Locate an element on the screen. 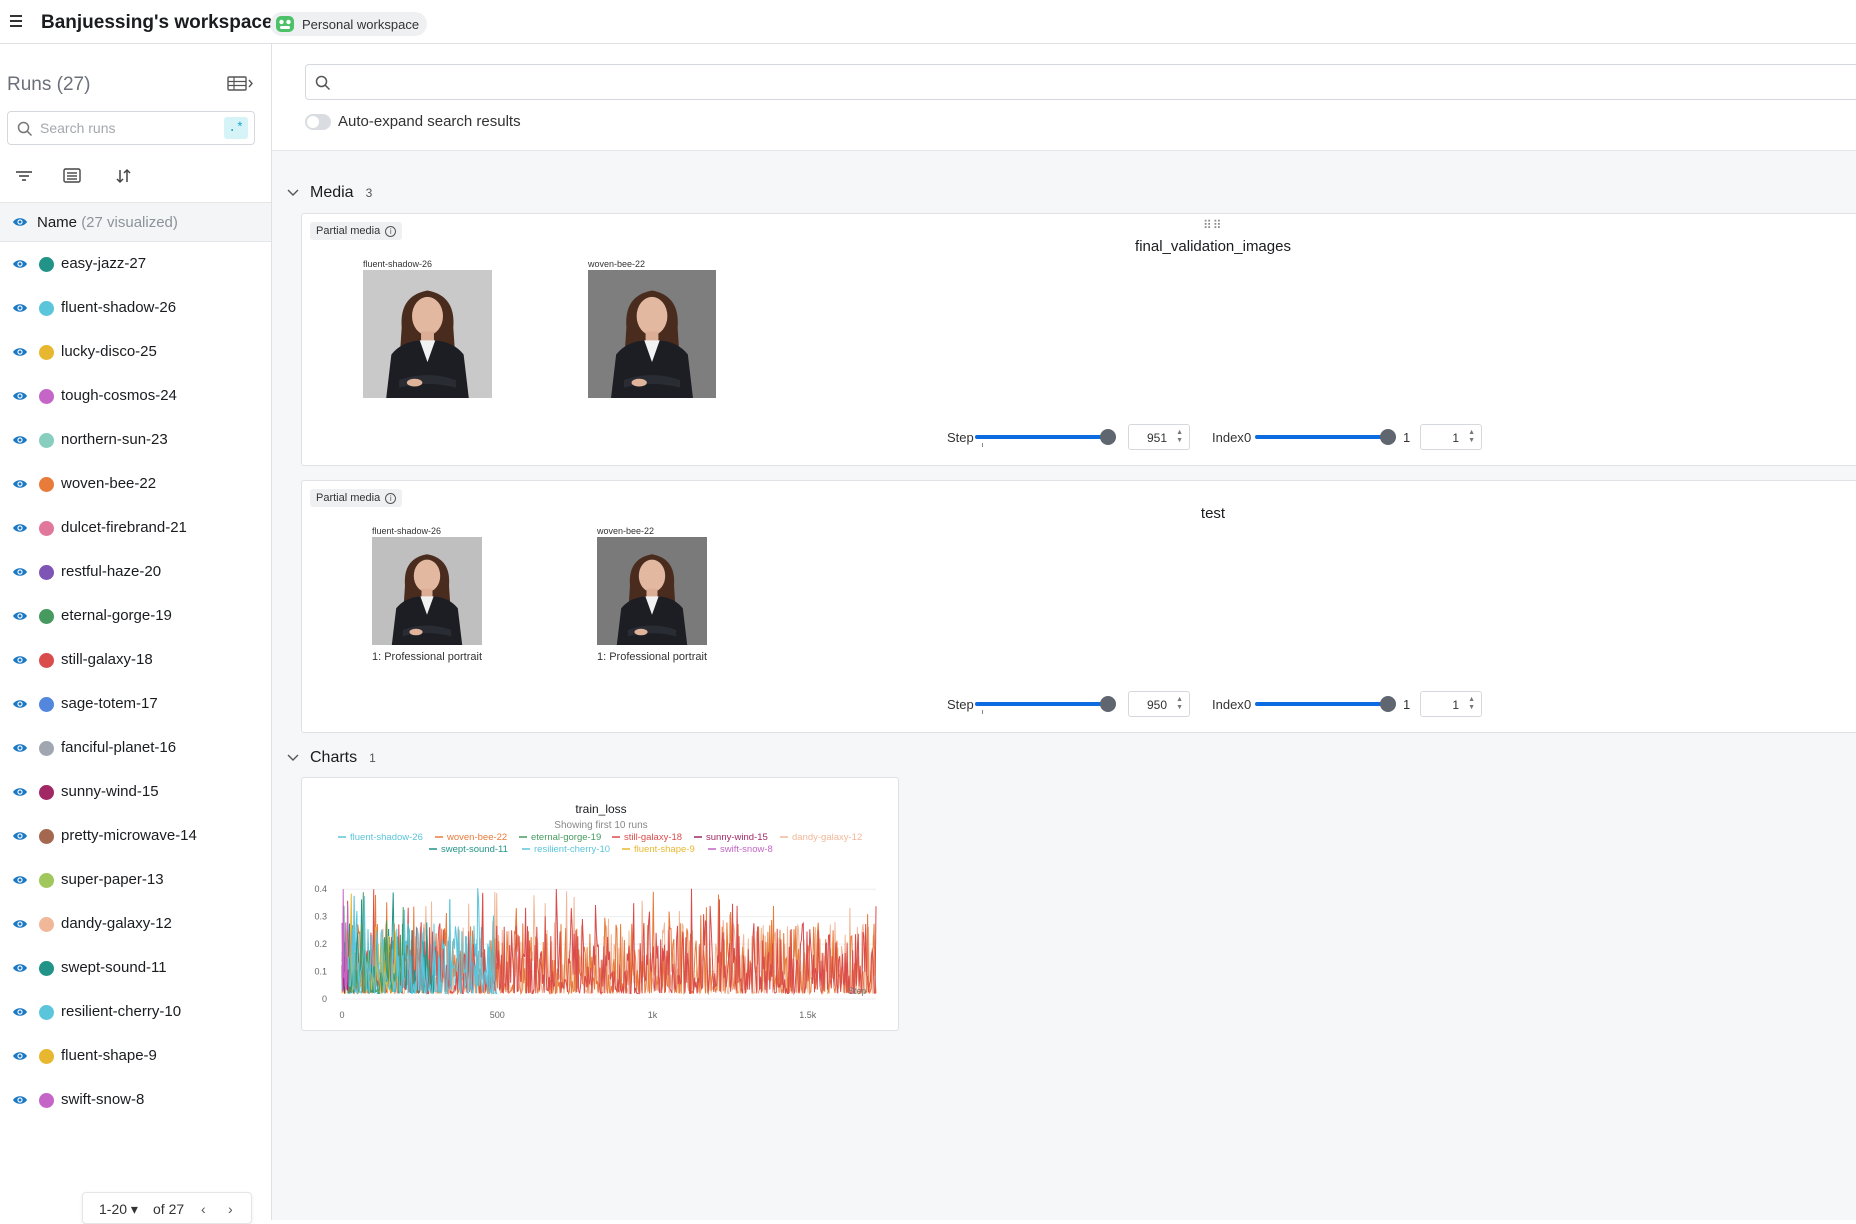 The height and width of the screenshot is (1224, 1856). run-row: pretty-microwave-14 is located at coordinates (135, 836).